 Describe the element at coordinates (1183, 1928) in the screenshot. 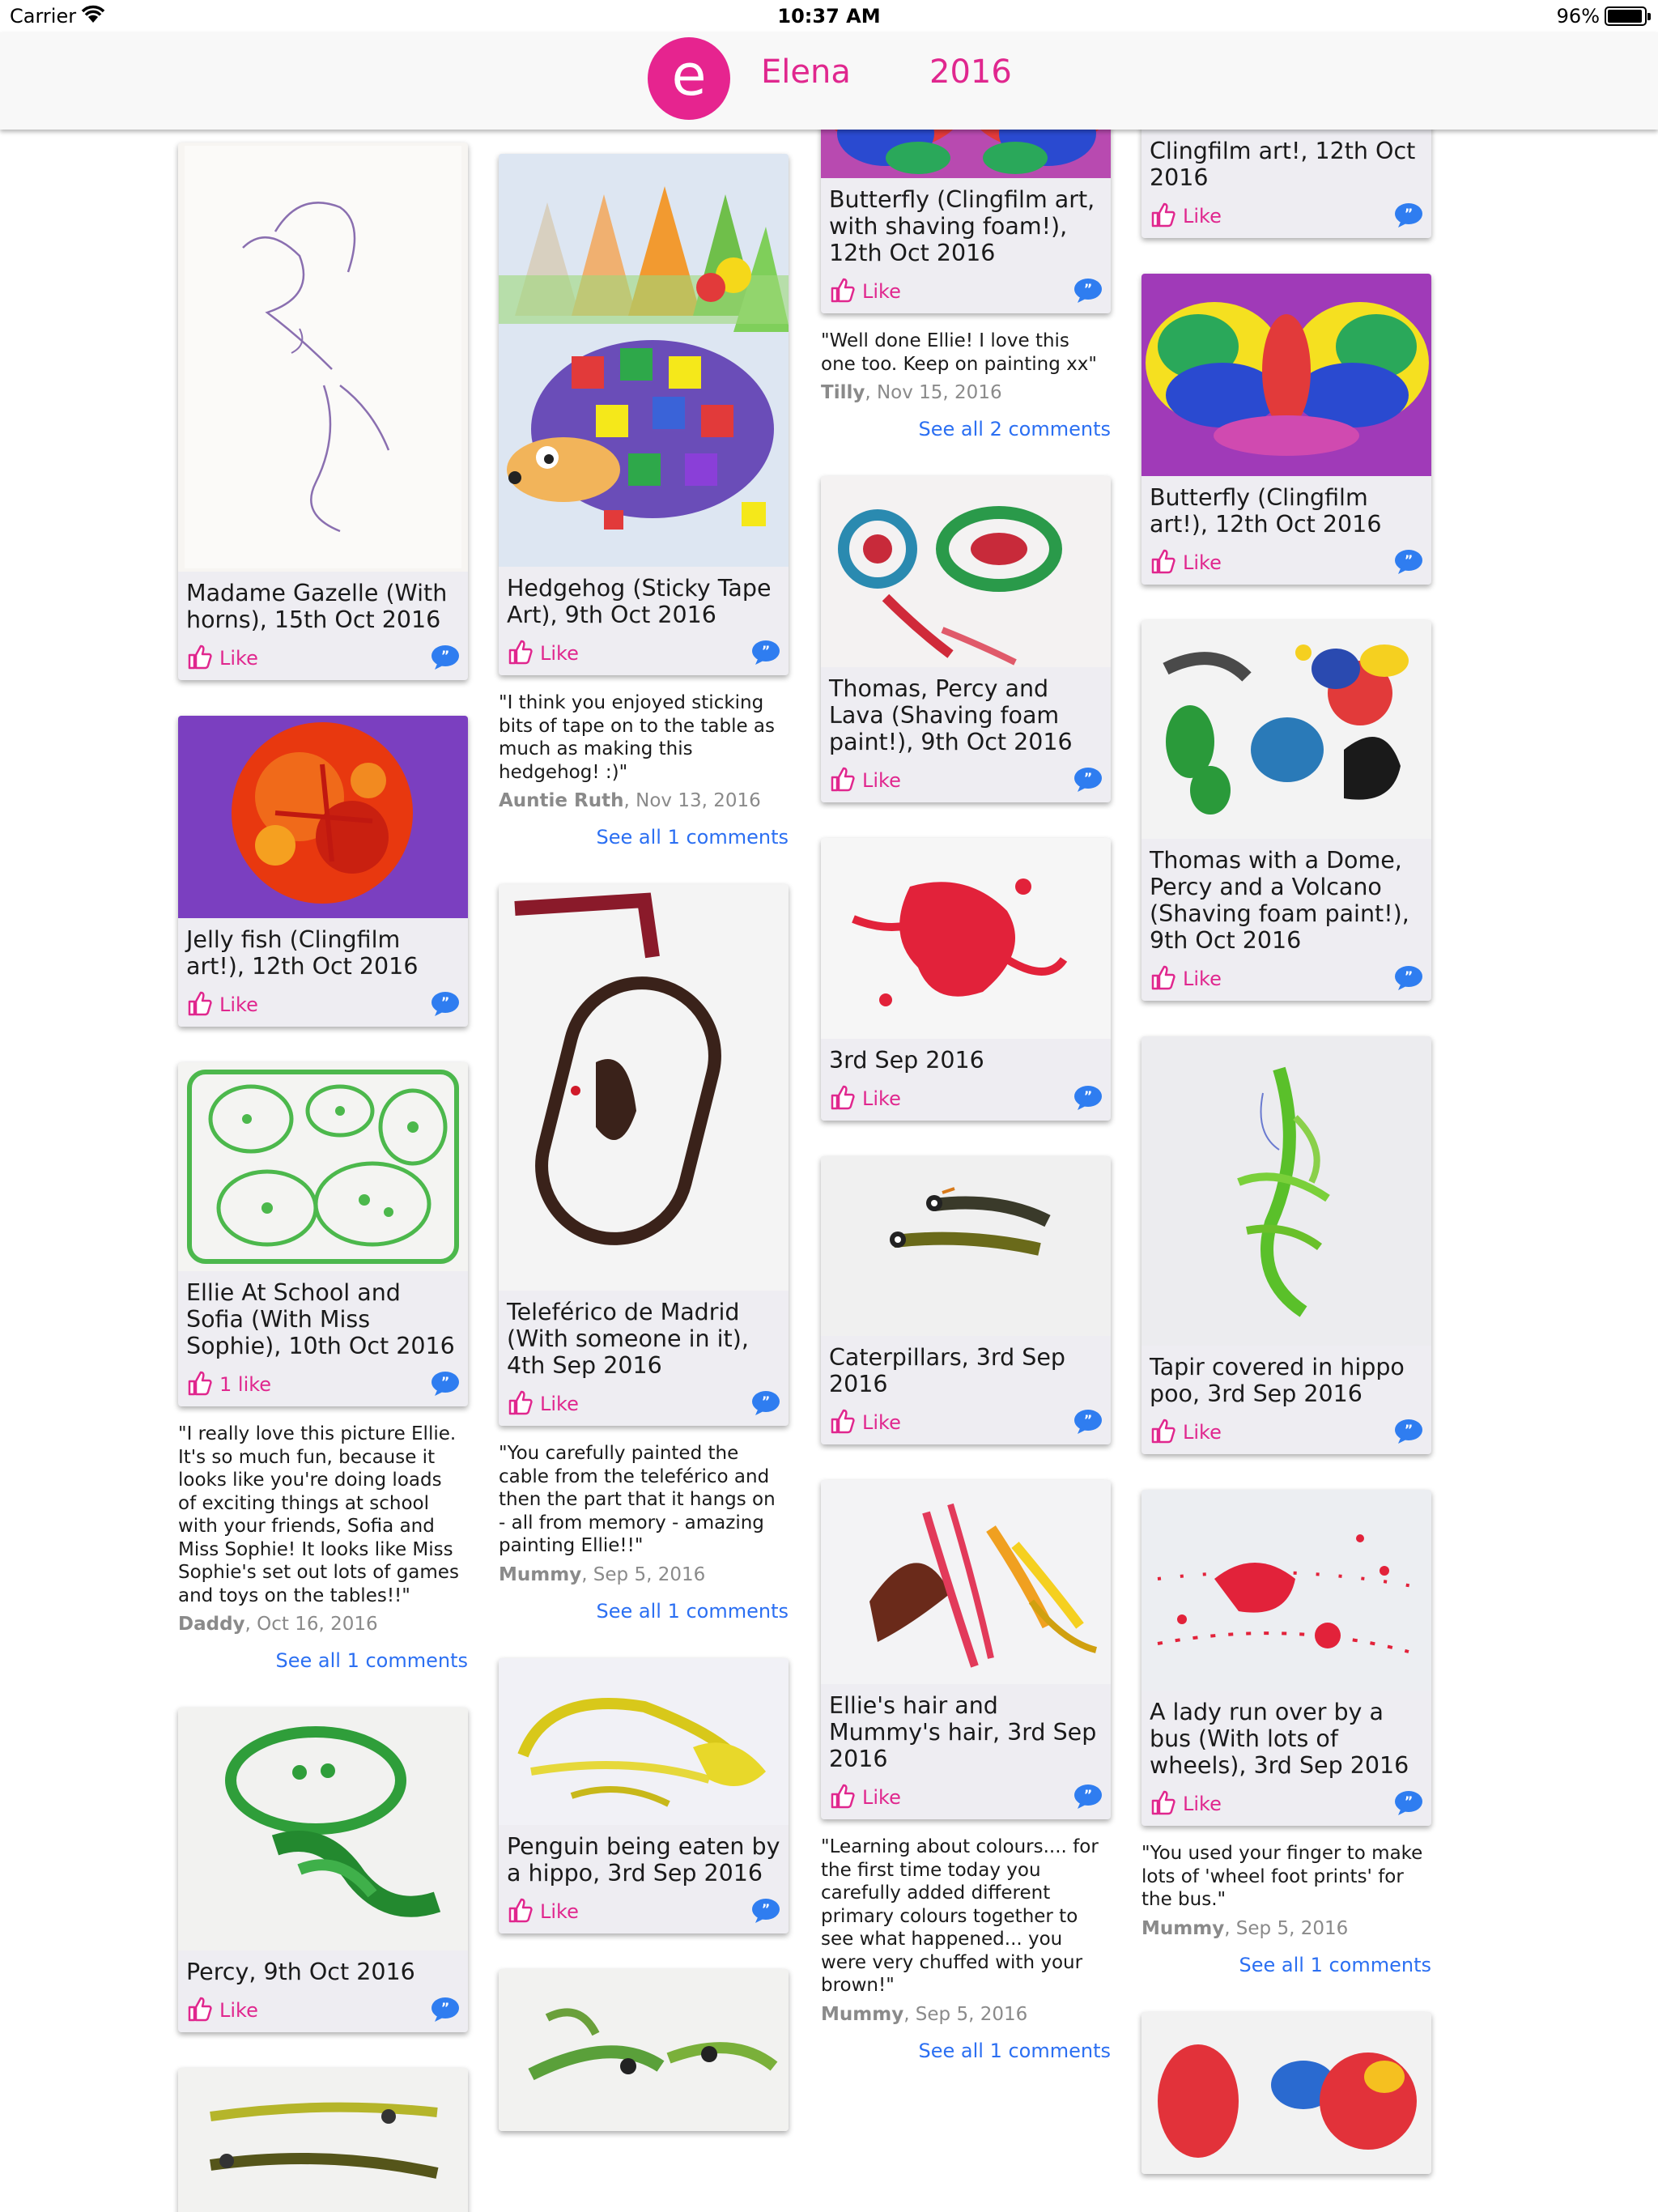

I see `comment-author: Mummy` at that location.